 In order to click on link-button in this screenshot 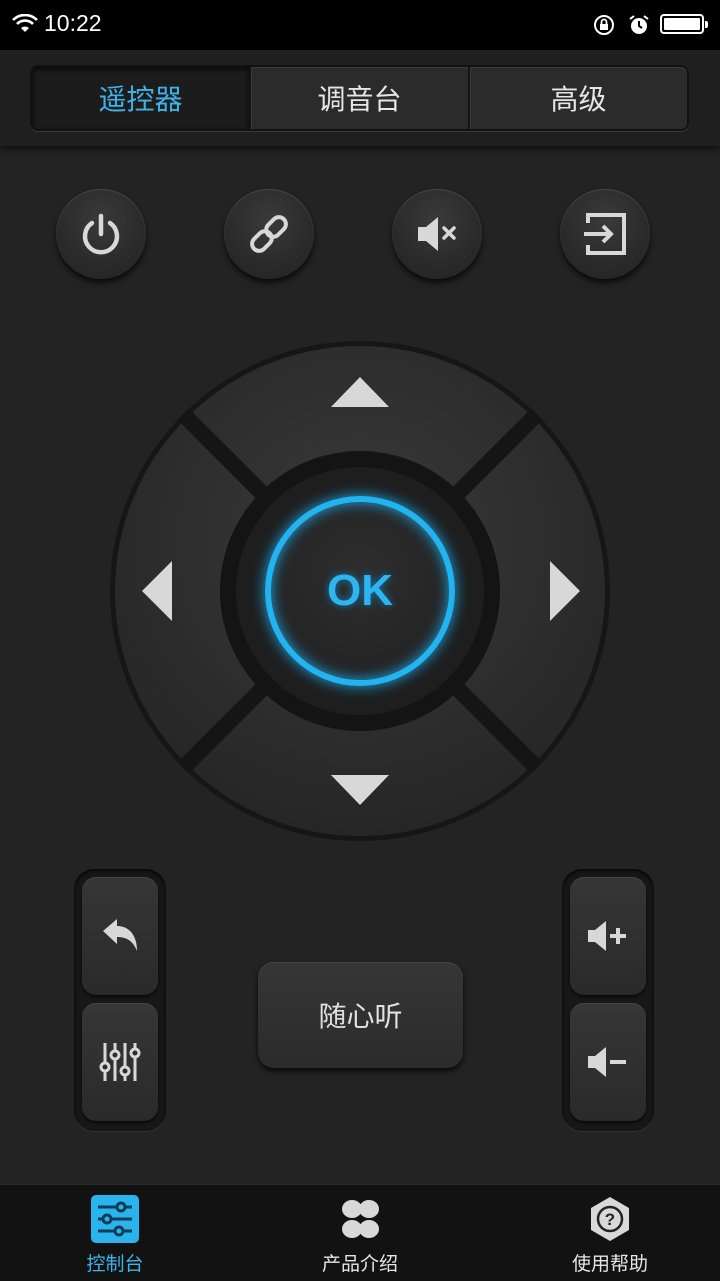, I will do `click(269, 234)`.